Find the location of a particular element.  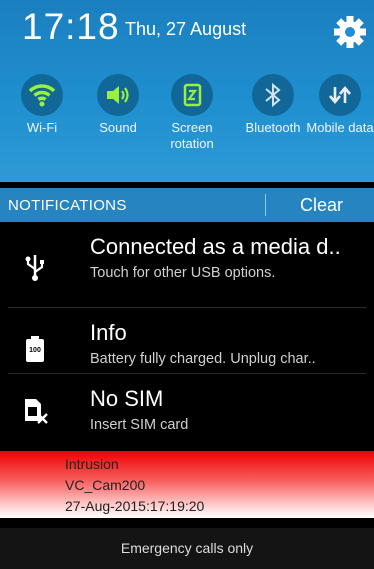

wifi-toggle: Wi-Fi is located at coordinates (42, 105).